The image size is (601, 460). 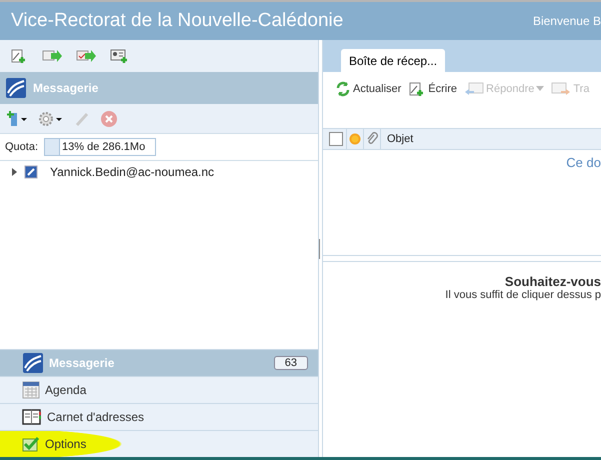 I want to click on preview-text: Il vous suffit de cliquer dessus p, so click(x=523, y=295).